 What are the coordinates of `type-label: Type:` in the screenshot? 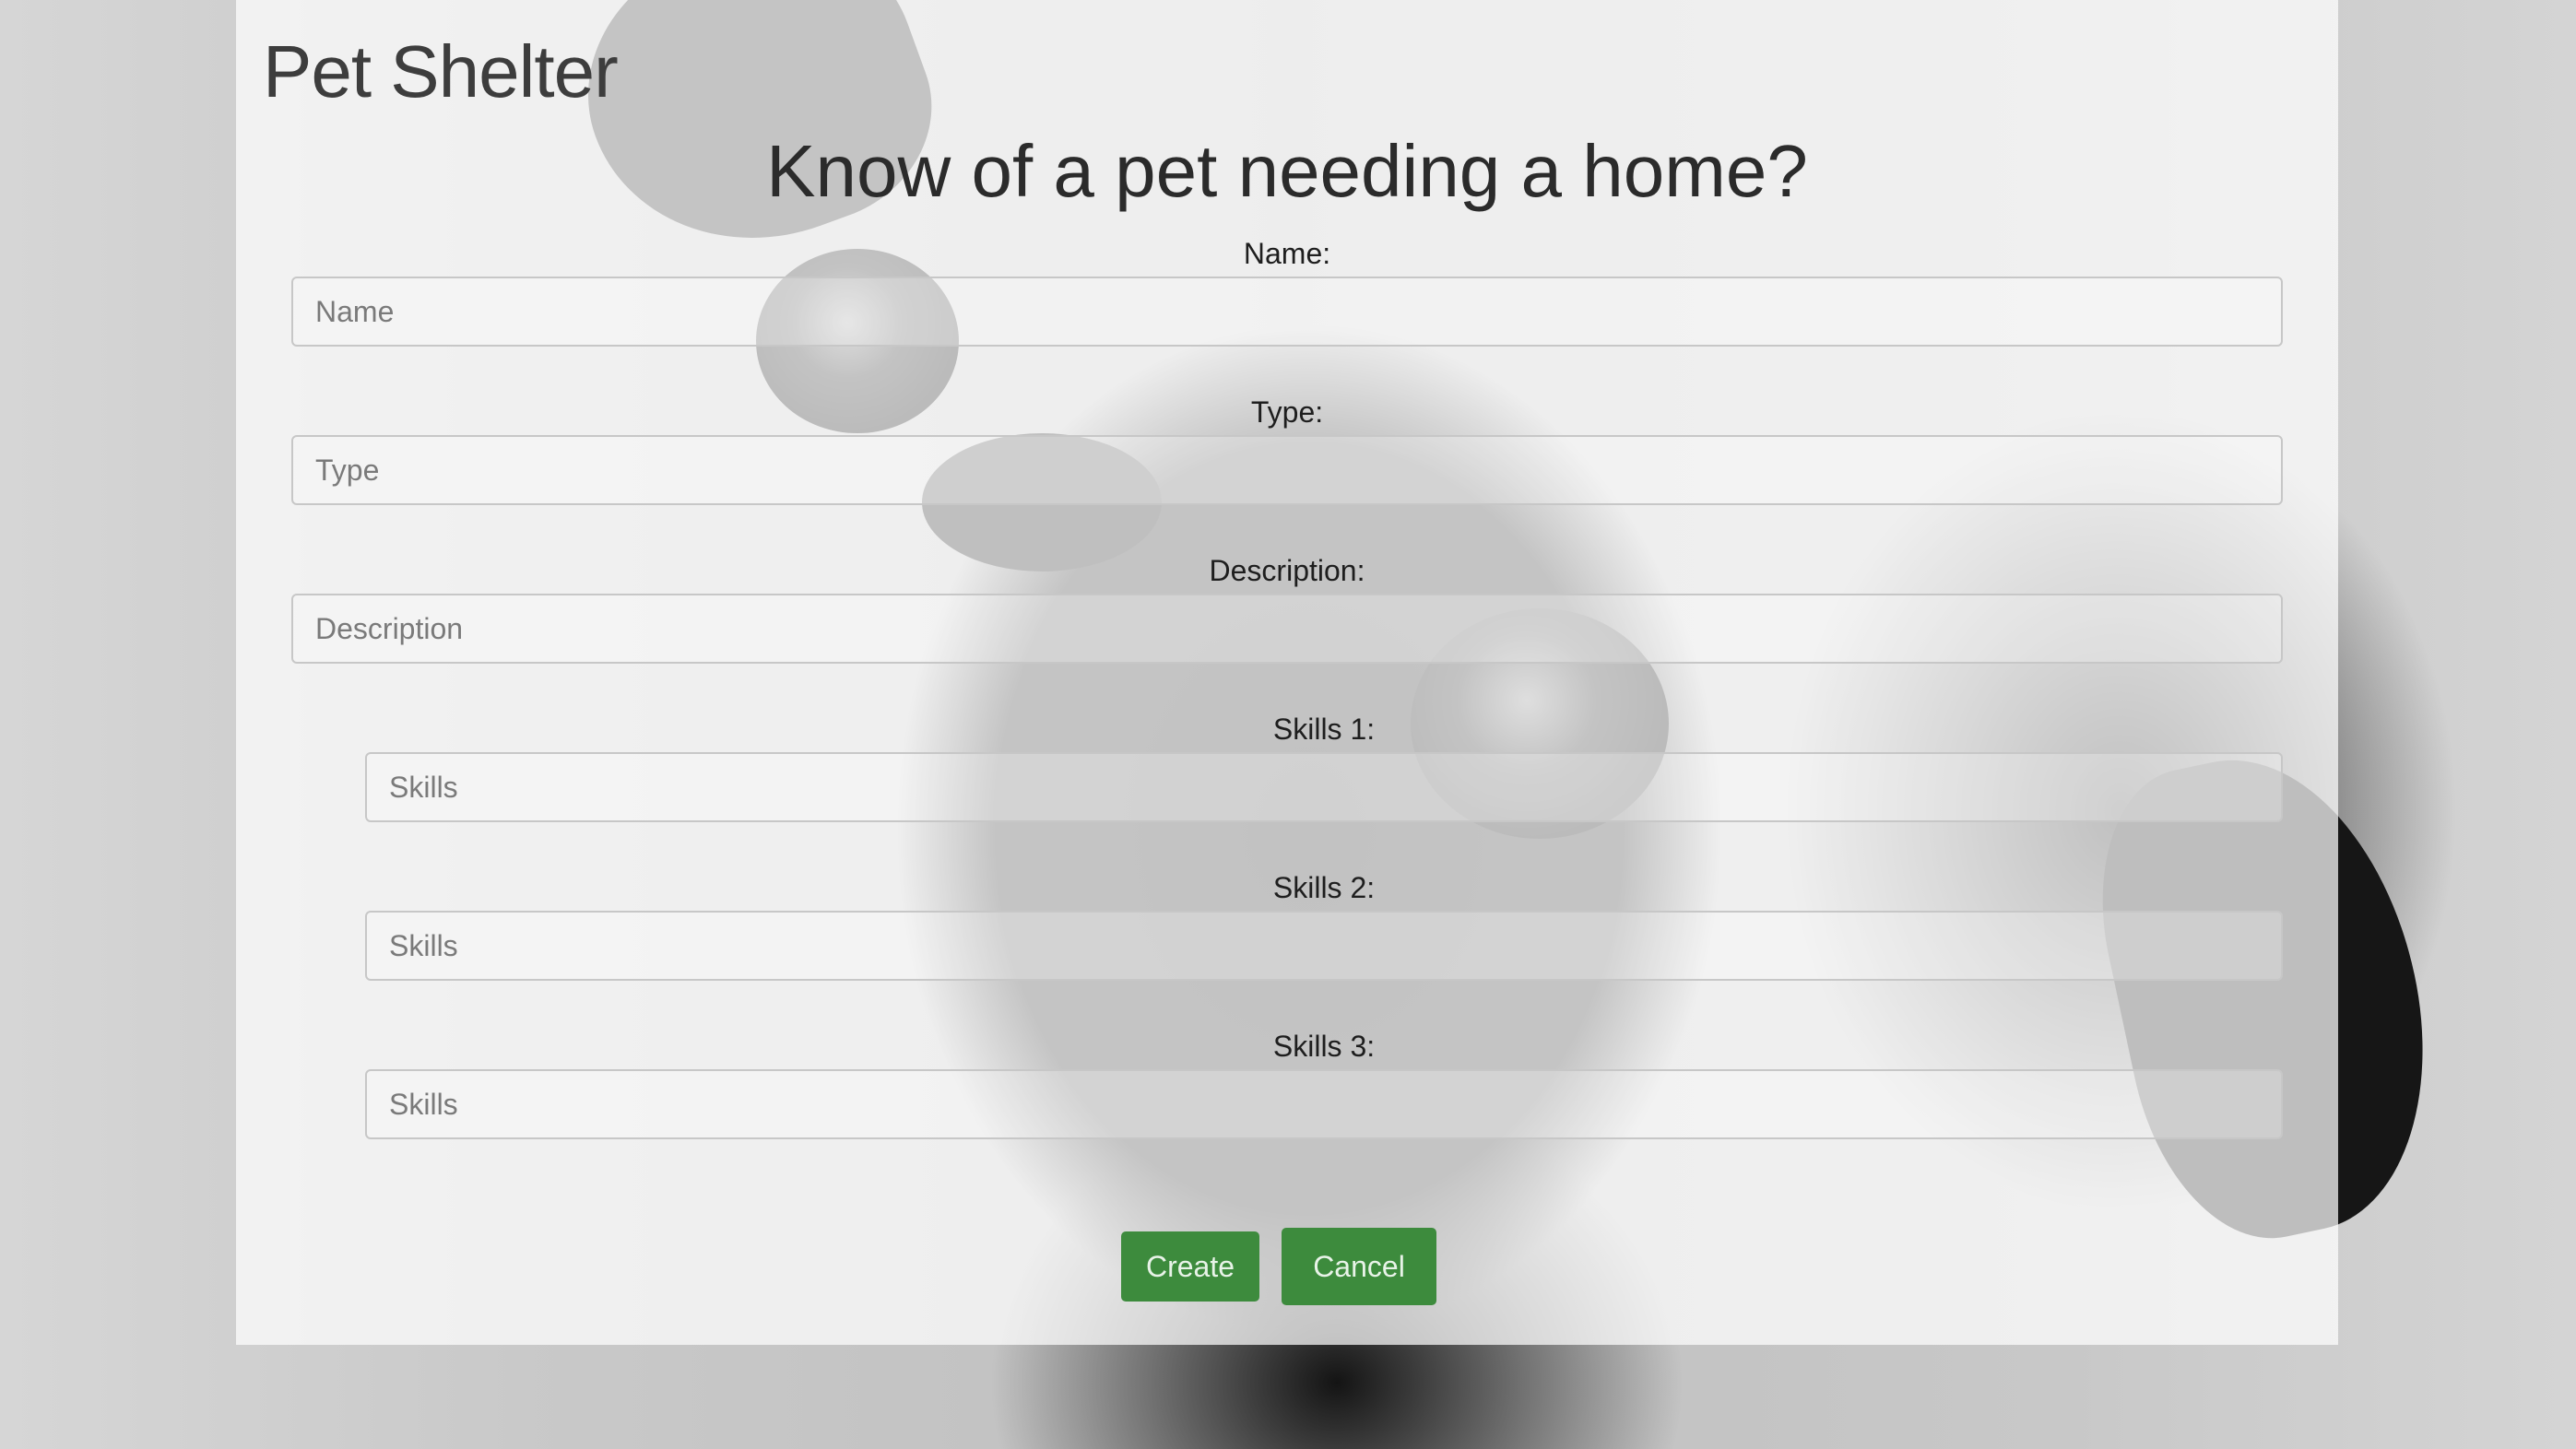 It's located at (1287, 412).